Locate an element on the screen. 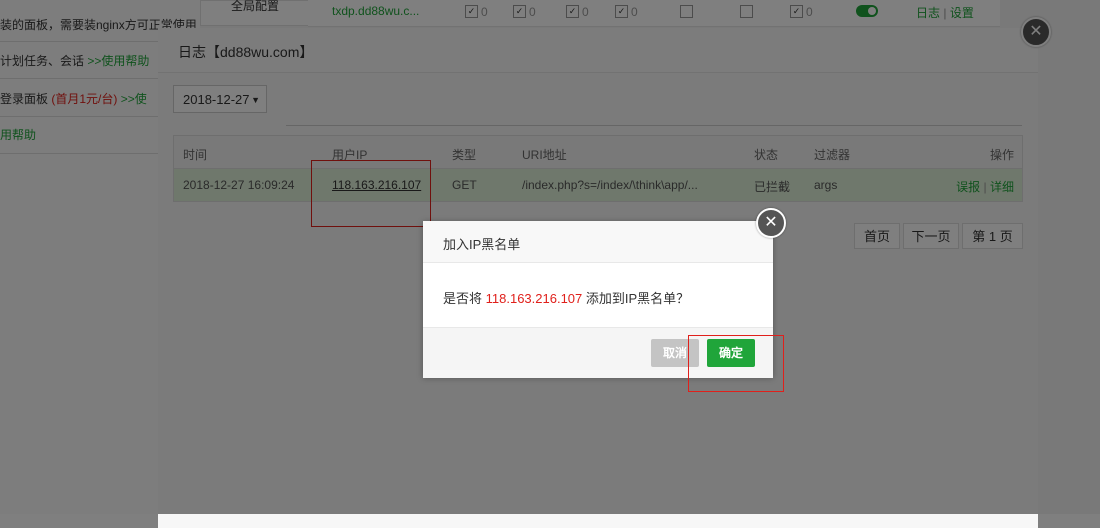 This screenshot has width=1100, height=528. dialog-close-icon: ✕ is located at coordinates (771, 223).